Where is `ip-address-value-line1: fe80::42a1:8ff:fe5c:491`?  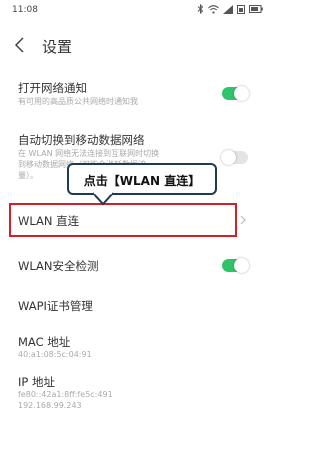 ip-address-value-line1: fe80::42a1:8ff:fe5c:491 is located at coordinates (65, 394).